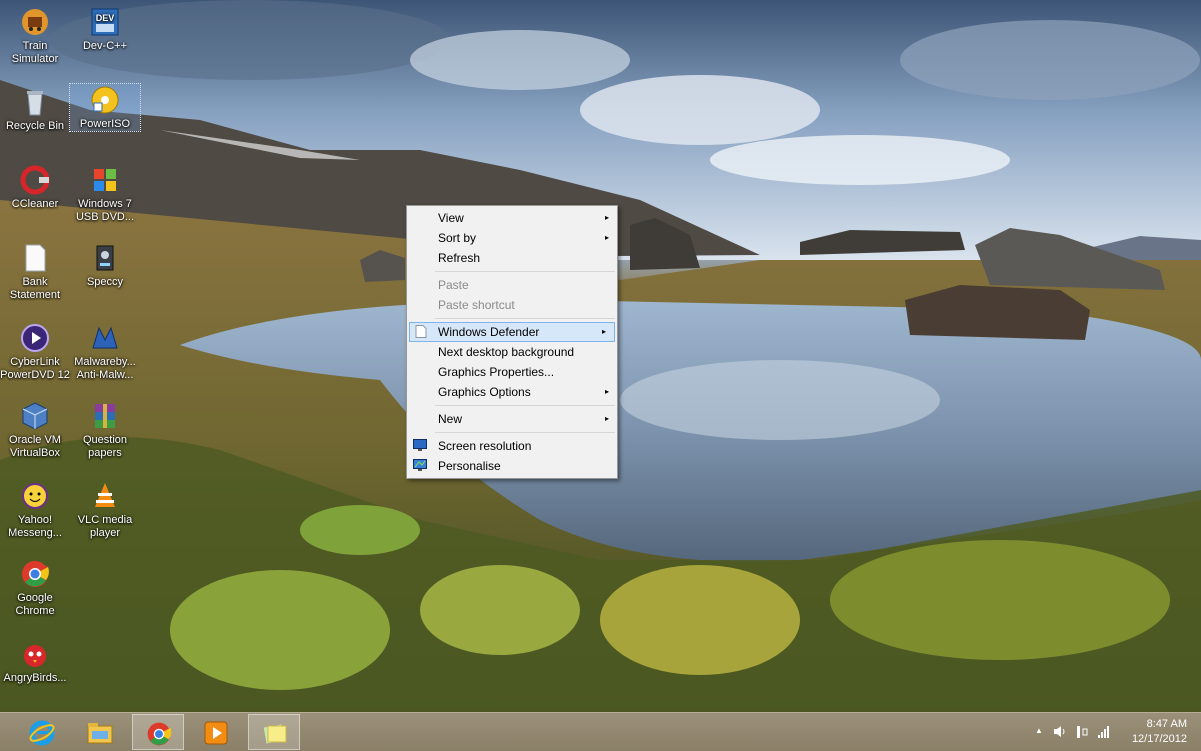  Describe the element at coordinates (1039, 730) in the screenshot. I see `show-hidden-icons-icon: ▲` at that location.